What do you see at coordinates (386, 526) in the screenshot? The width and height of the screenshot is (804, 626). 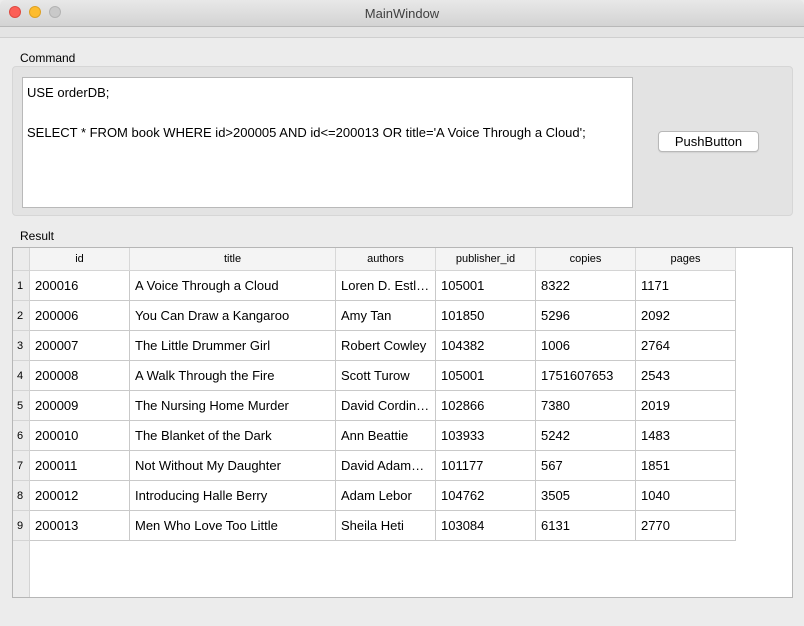 I see `cell-authors: Sheila Heti` at bounding box center [386, 526].